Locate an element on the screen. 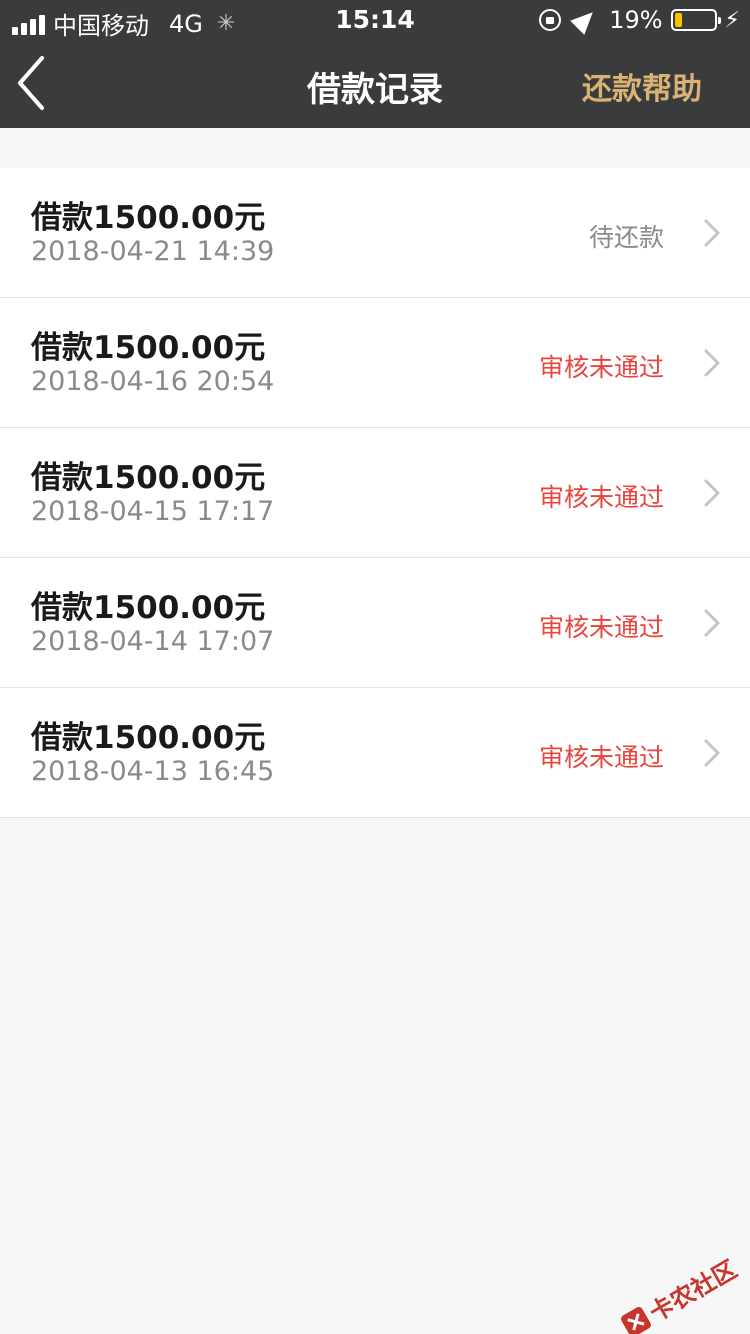  loan-date: 2018-04-16 20:54 is located at coordinates (153, 381).